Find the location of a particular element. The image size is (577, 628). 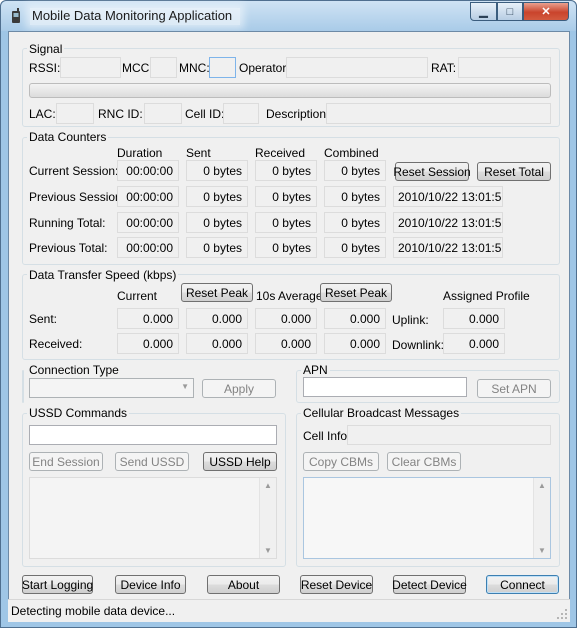

cbm-group-label: Cellular Broadcast Messages is located at coordinates (381, 413).